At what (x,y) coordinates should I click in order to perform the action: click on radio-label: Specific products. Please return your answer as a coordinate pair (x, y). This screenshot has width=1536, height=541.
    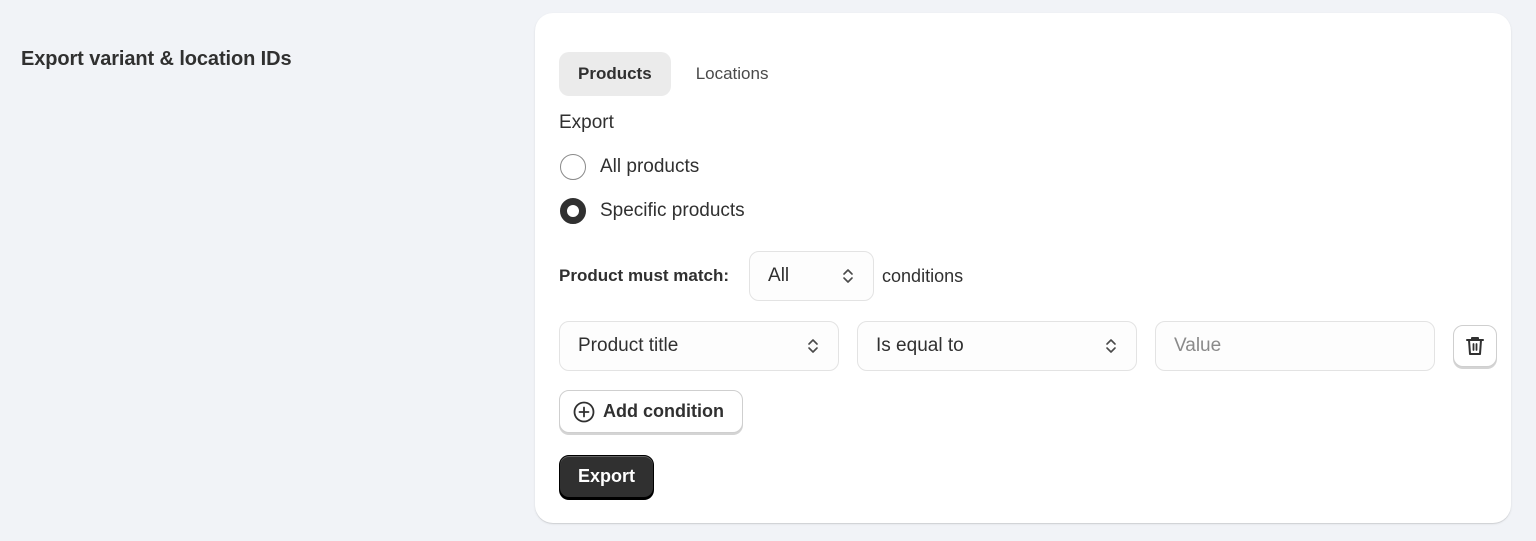
    Looking at the image, I should click on (672, 210).